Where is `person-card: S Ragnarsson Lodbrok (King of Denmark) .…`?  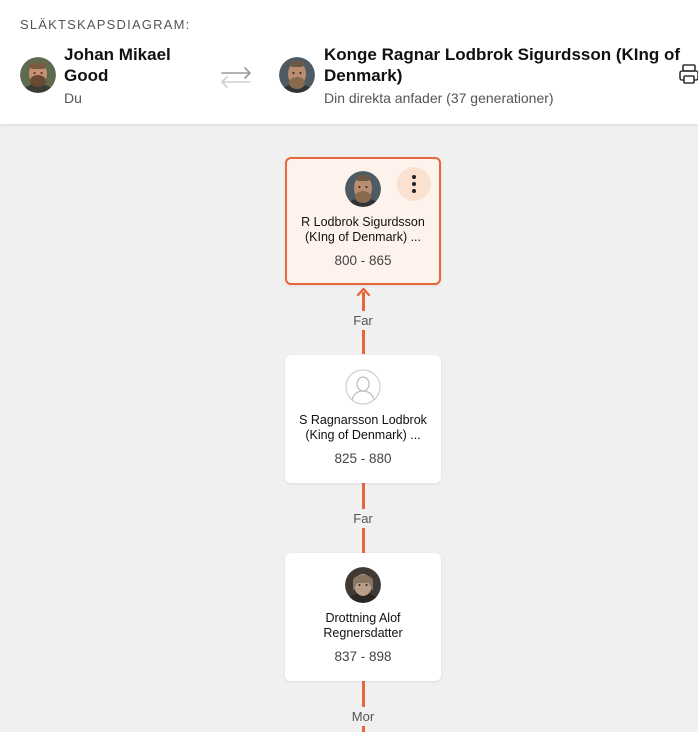
person-card: S Ragnarsson Lodbrok (King of Denmark) .… is located at coordinates (363, 419).